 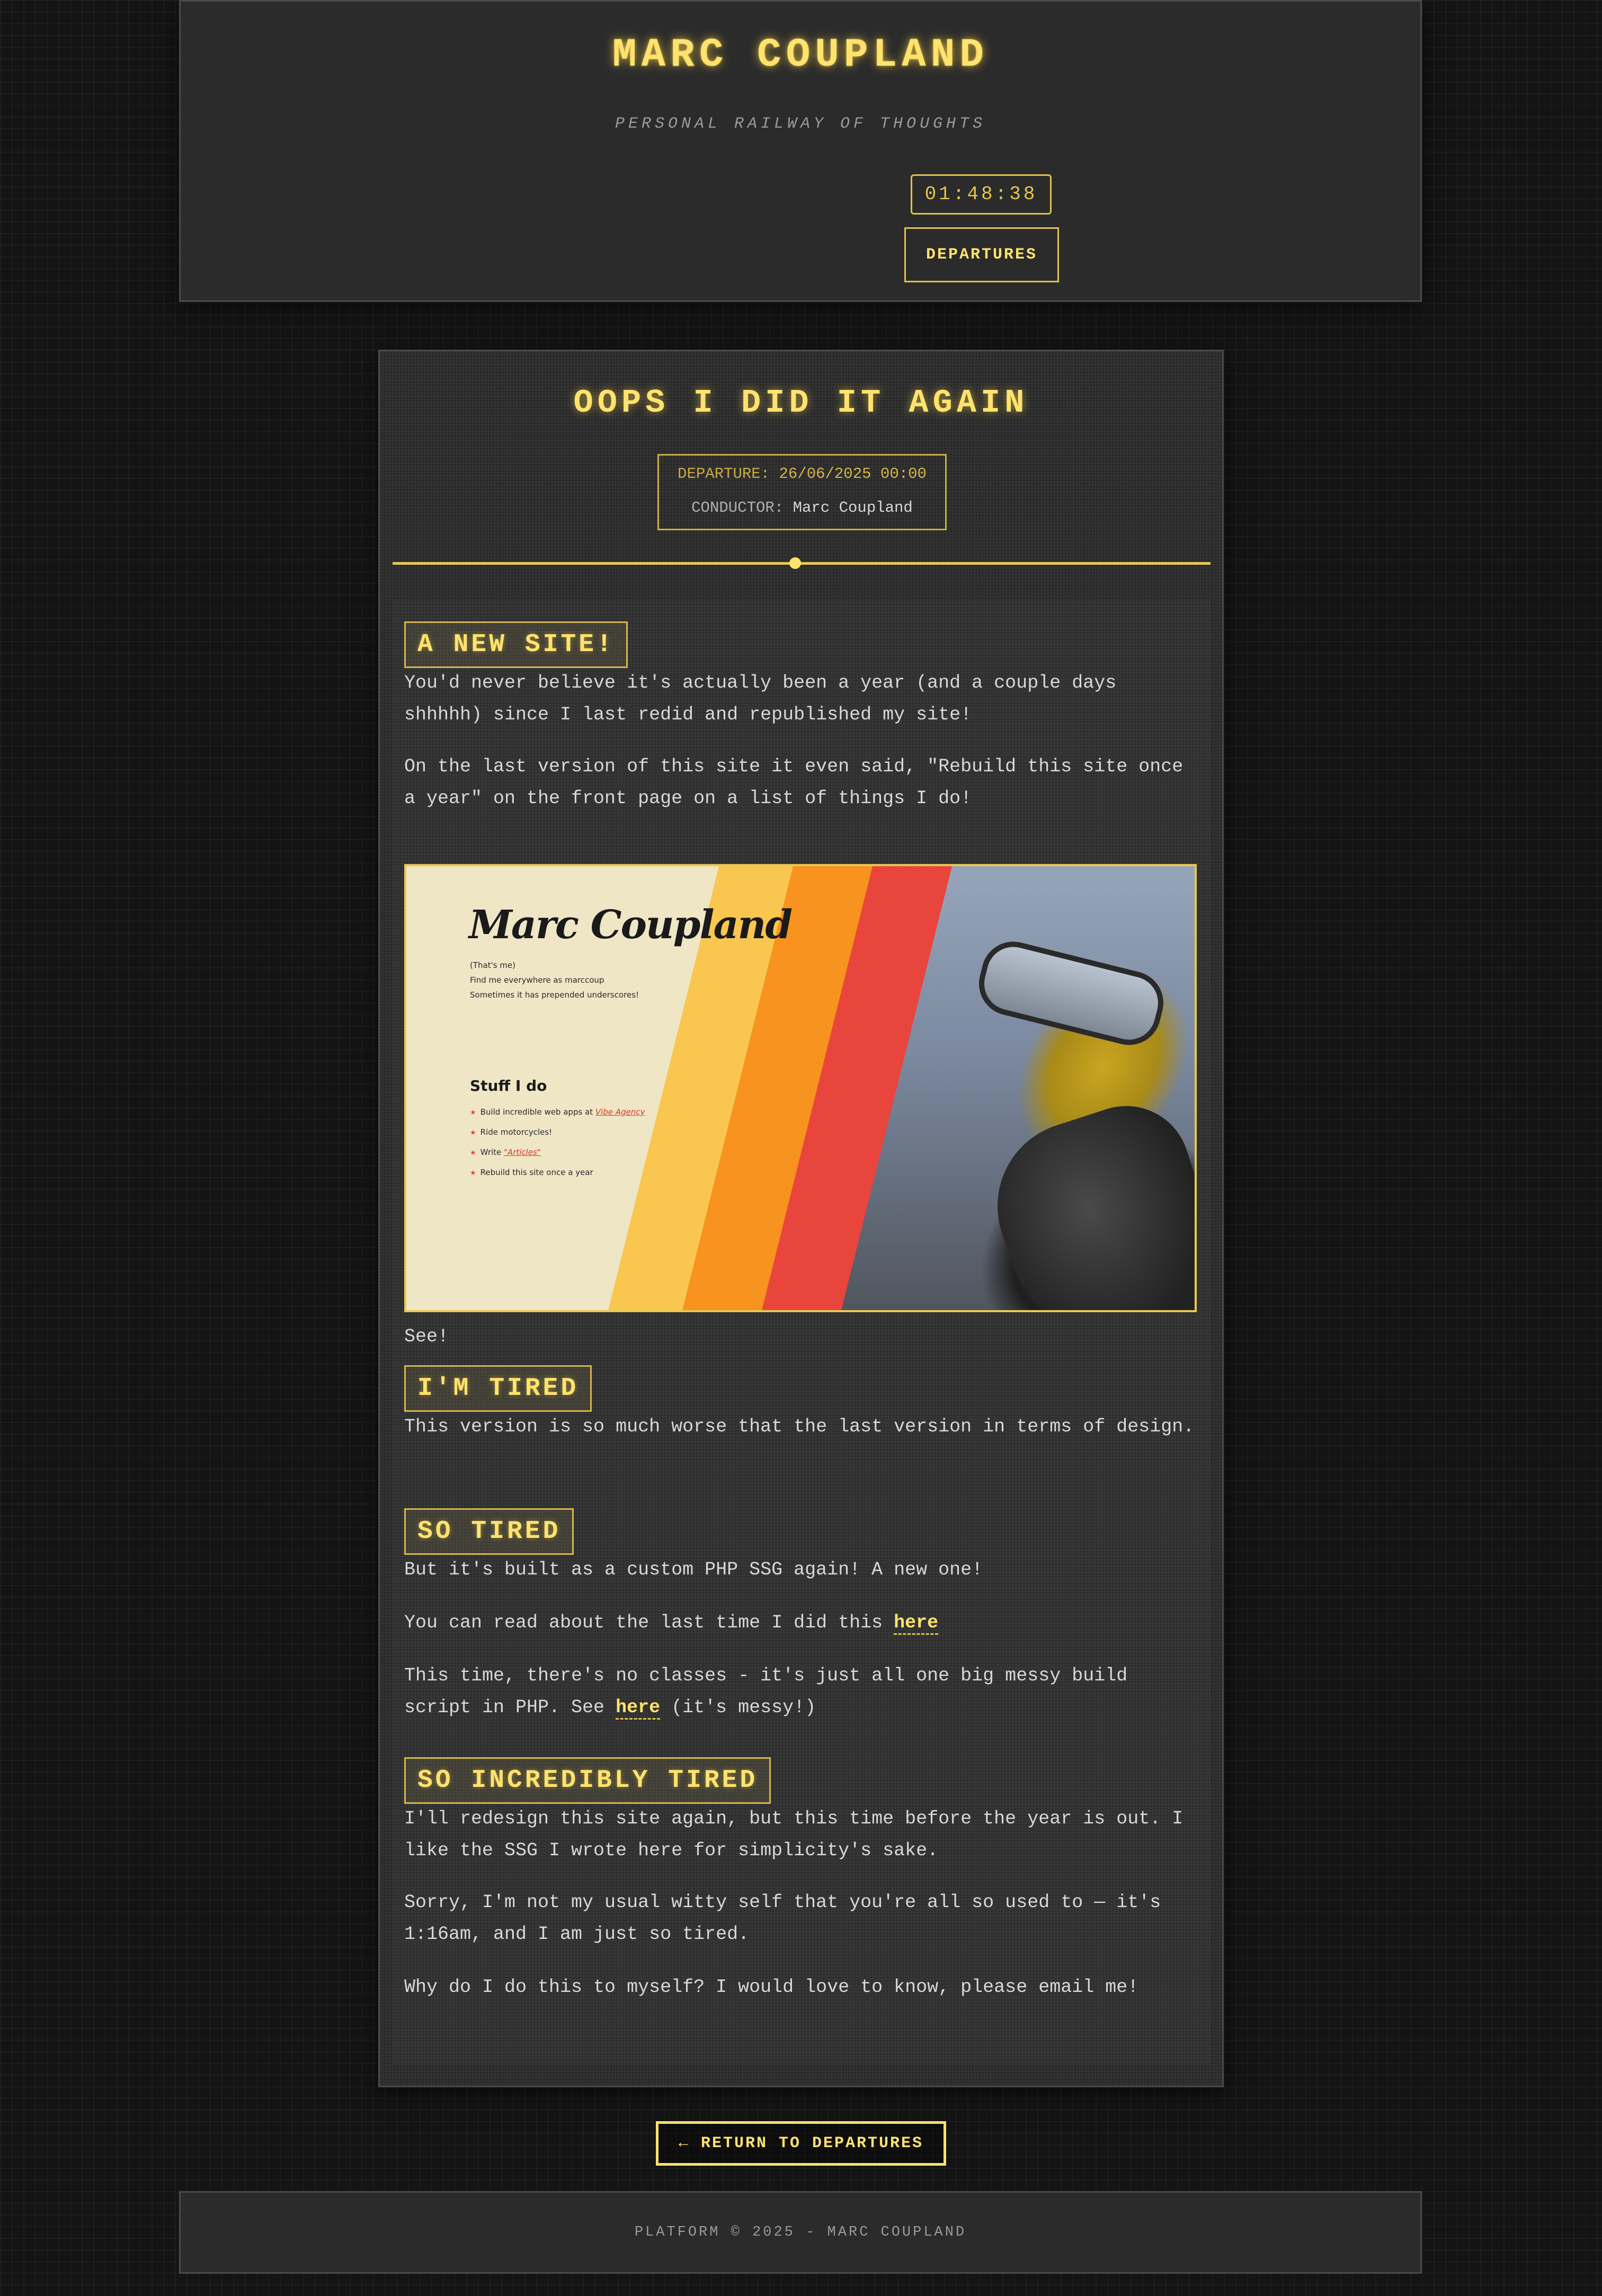 What do you see at coordinates (631, 925) in the screenshot?
I see `screenshot-name: Marc Coupland` at bounding box center [631, 925].